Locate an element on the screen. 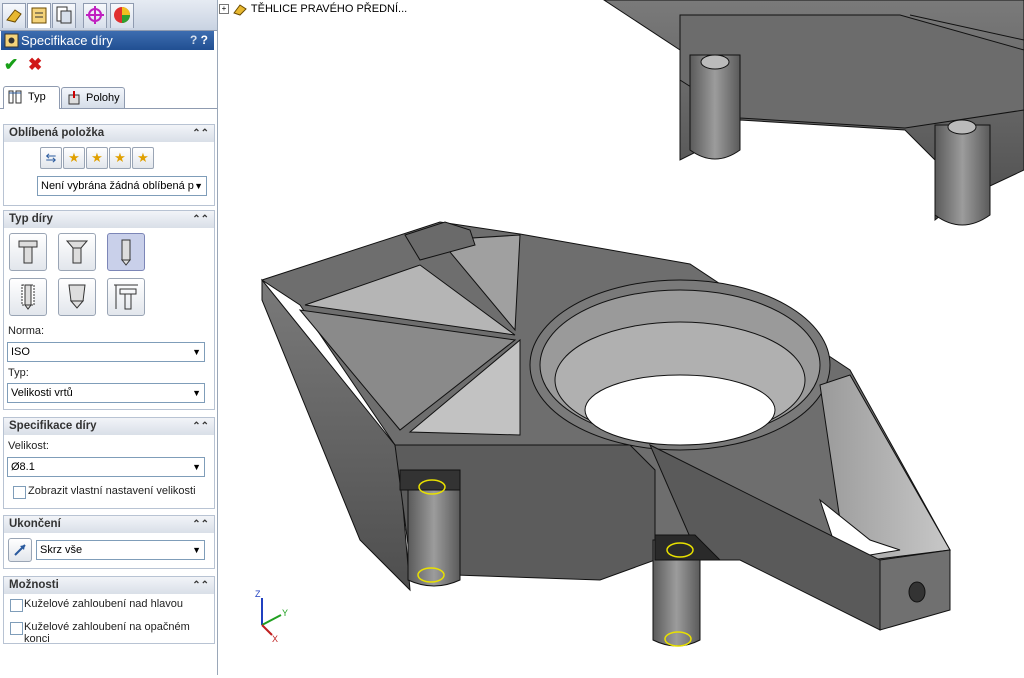 The width and height of the screenshot is (1024, 678). apply-defaults-button: ⇆ is located at coordinates (51, 158).